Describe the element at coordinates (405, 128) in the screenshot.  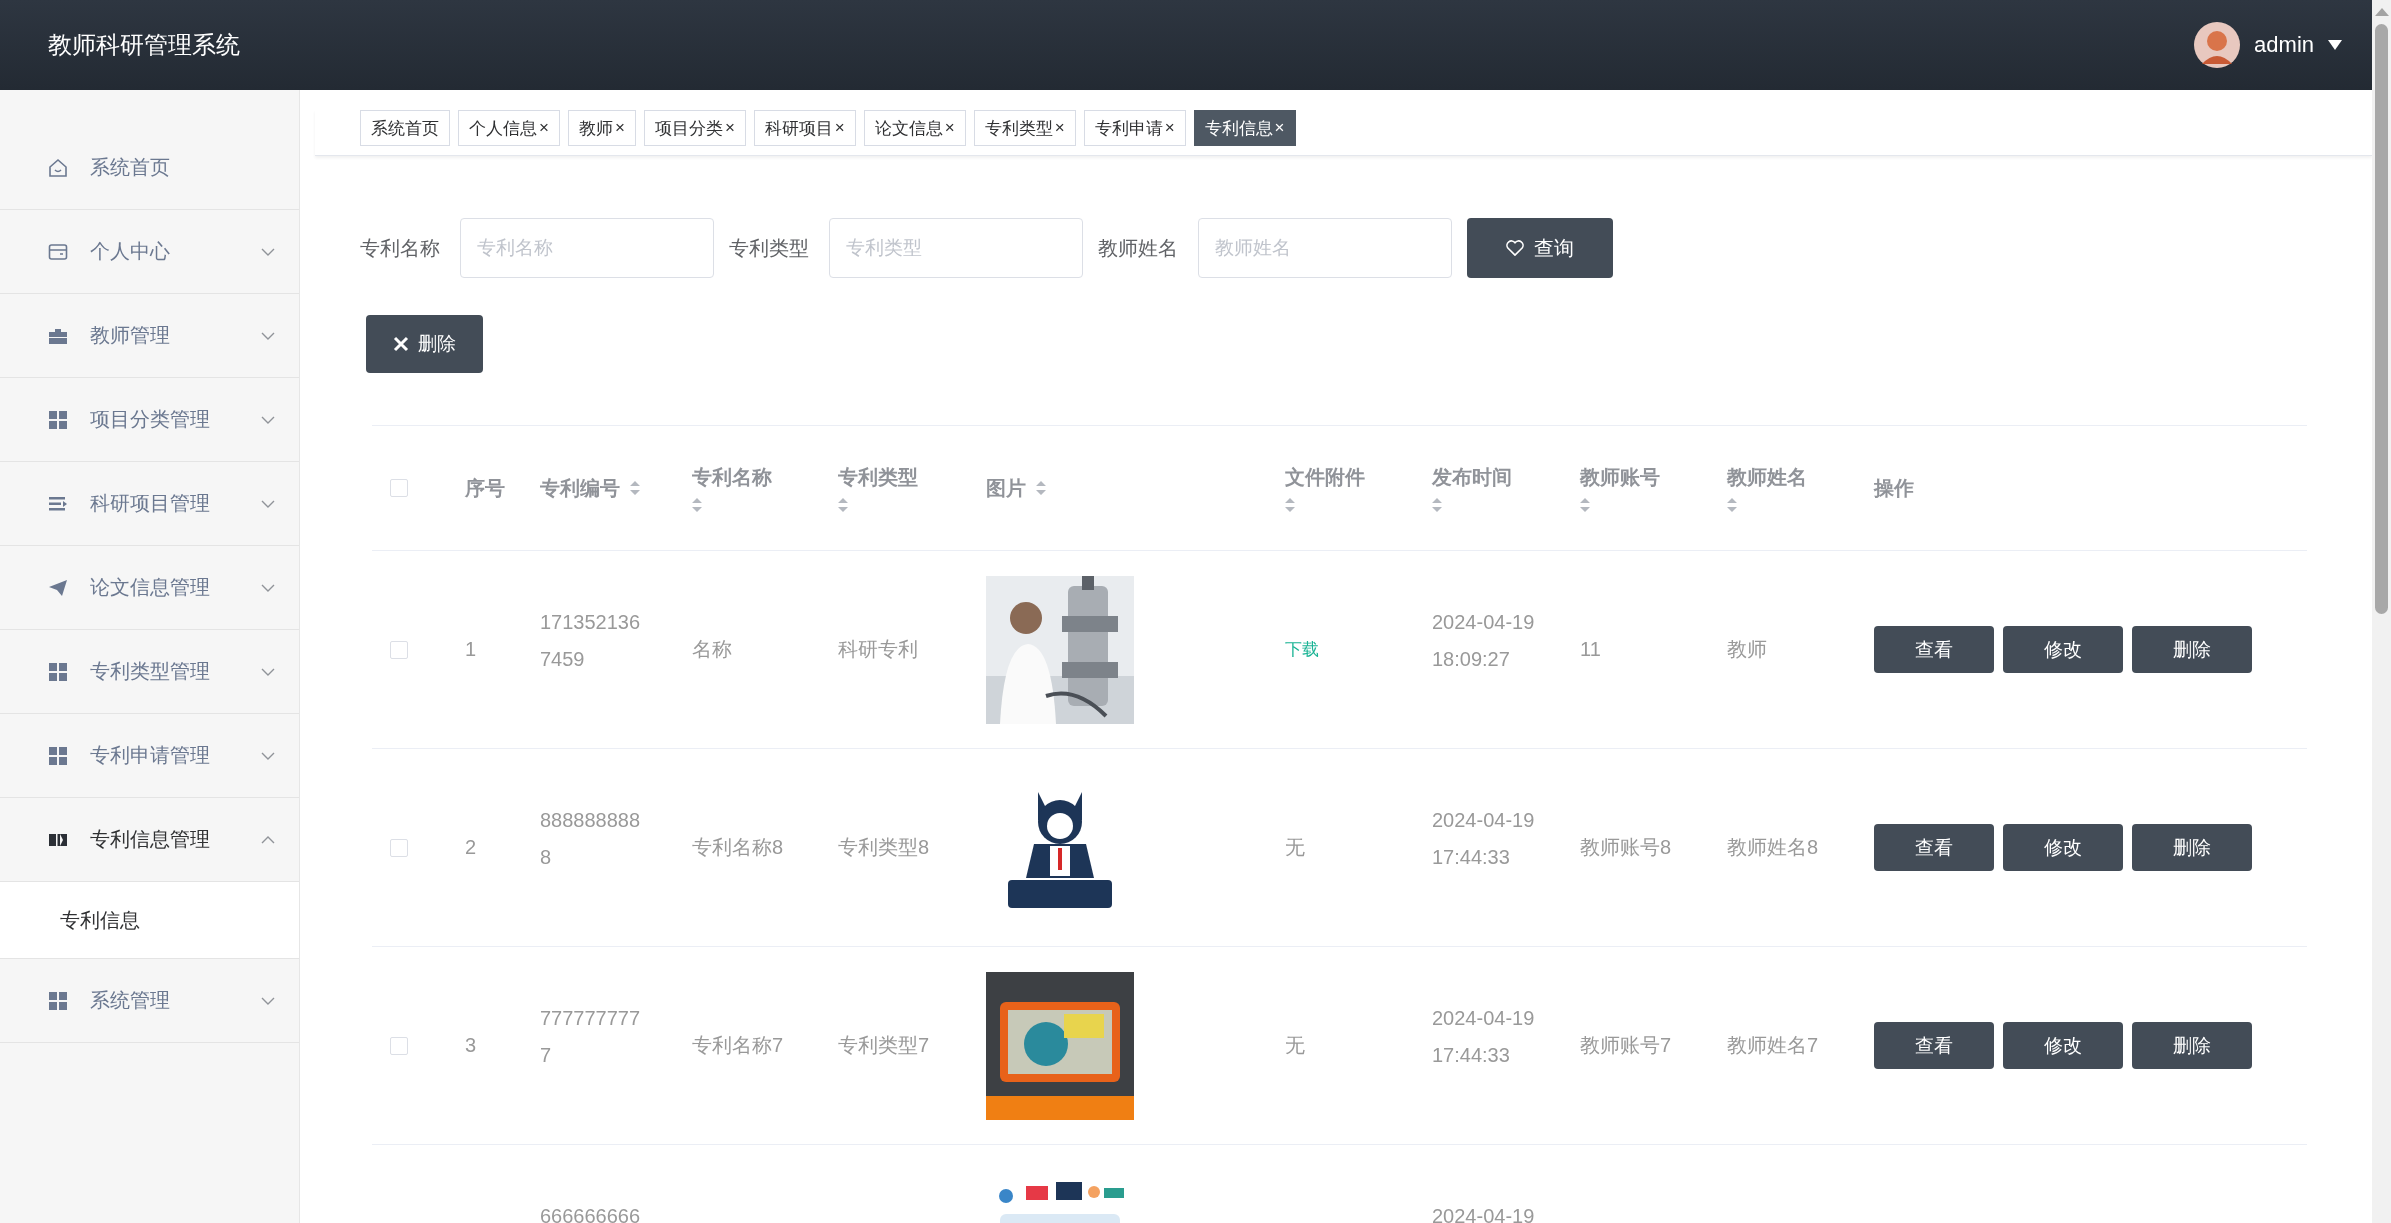
I see `tab: 系统首页` at that location.